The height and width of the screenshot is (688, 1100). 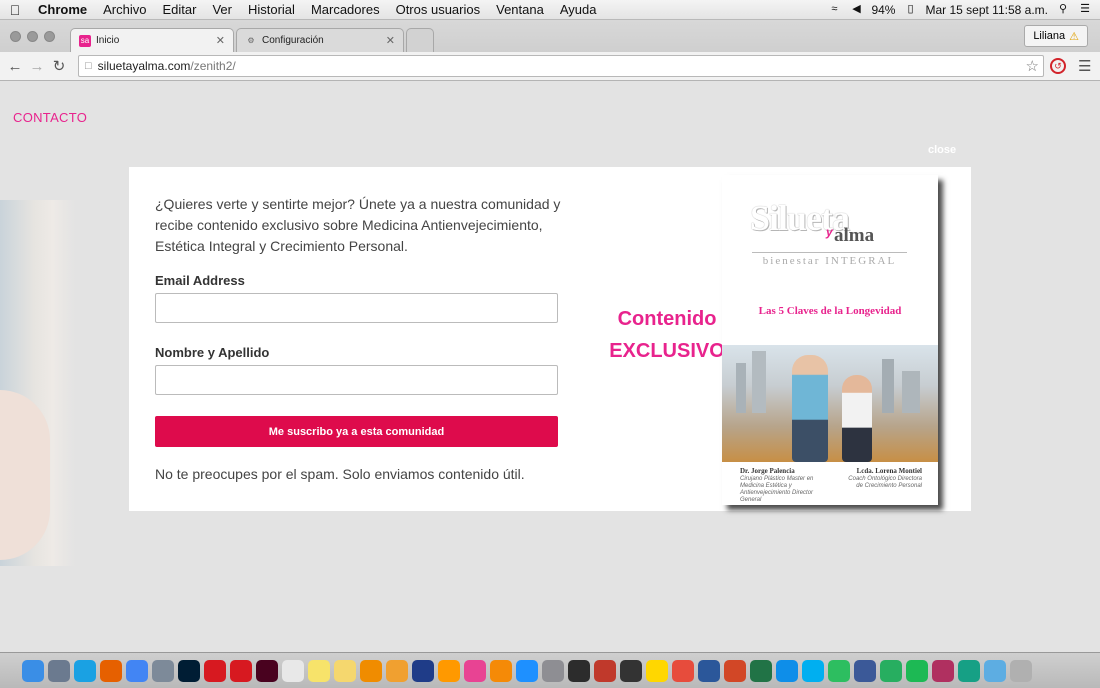 What do you see at coordinates (222, 9) in the screenshot?
I see `menu-ver: Ver` at bounding box center [222, 9].